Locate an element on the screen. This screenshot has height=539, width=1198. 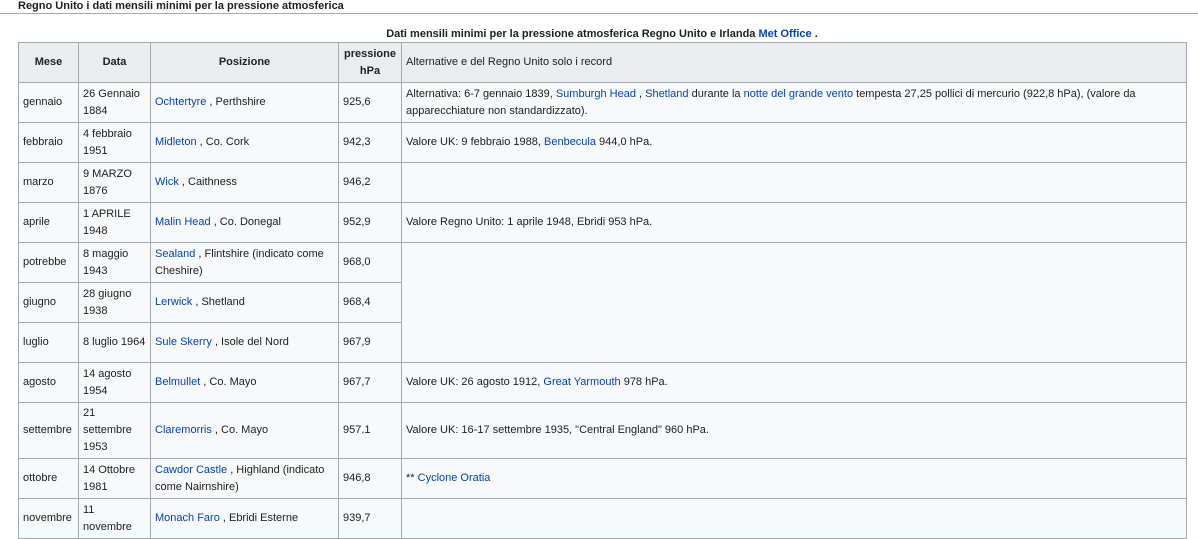
cell-data: 9 MARZO 1876 is located at coordinates (114, 182).